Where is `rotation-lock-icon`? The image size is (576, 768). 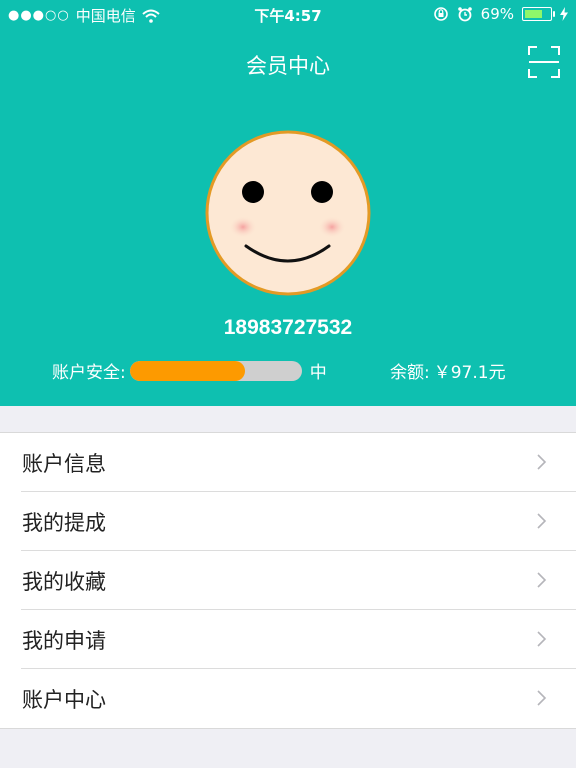
rotation-lock-icon is located at coordinates (440, 14).